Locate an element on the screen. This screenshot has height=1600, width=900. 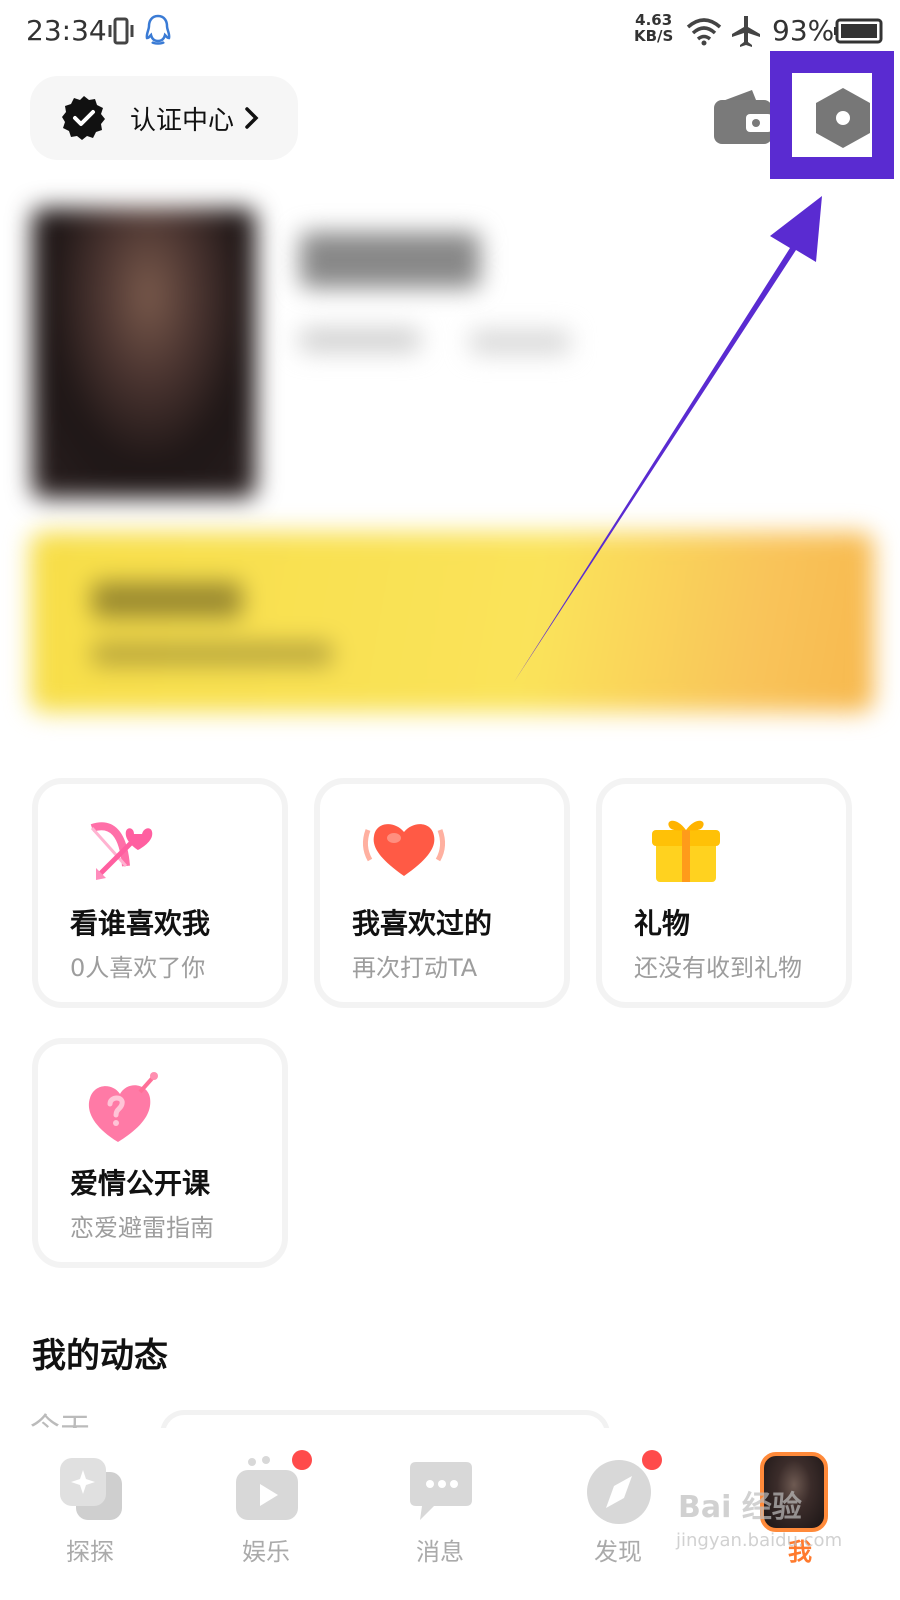
chat-bubble-icon is located at coordinates (441, 1491).